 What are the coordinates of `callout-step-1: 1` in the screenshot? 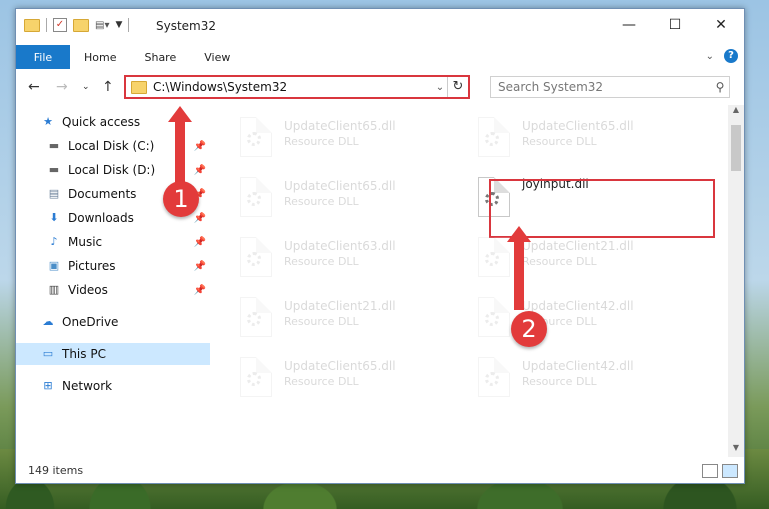 It's located at (181, 199).